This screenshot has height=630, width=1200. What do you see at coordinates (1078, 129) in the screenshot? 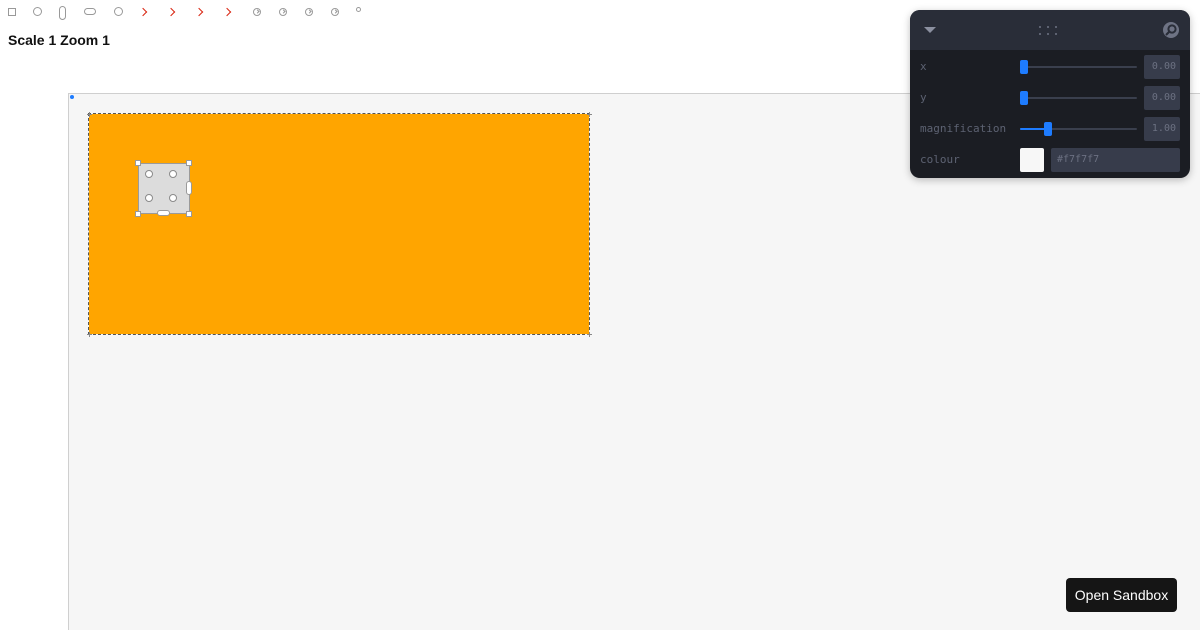
I see `magnification-slider` at bounding box center [1078, 129].